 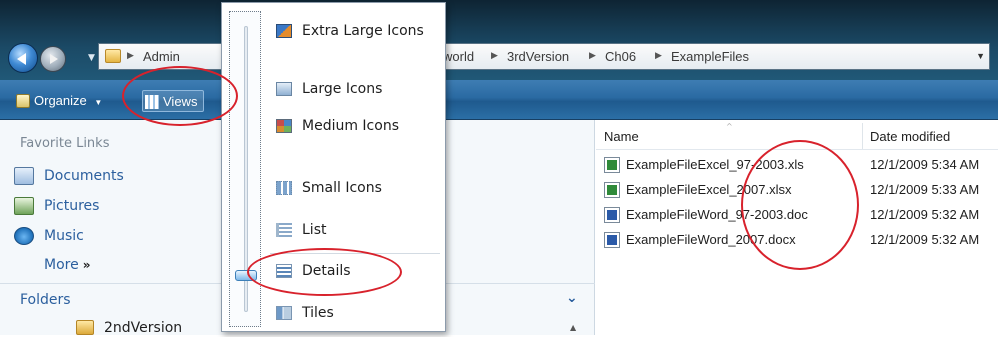 What do you see at coordinates (342, 89) in the screenshot?
I see `menu-item-label: Large Icons` at bounding box center [342, 89].